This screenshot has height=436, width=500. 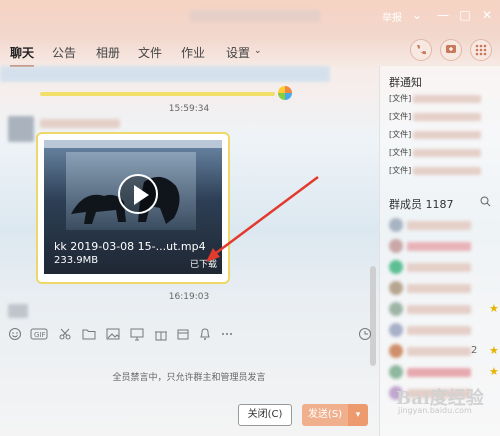 I want to click on video-size: 233.9MB, so click(x=76, y=260).